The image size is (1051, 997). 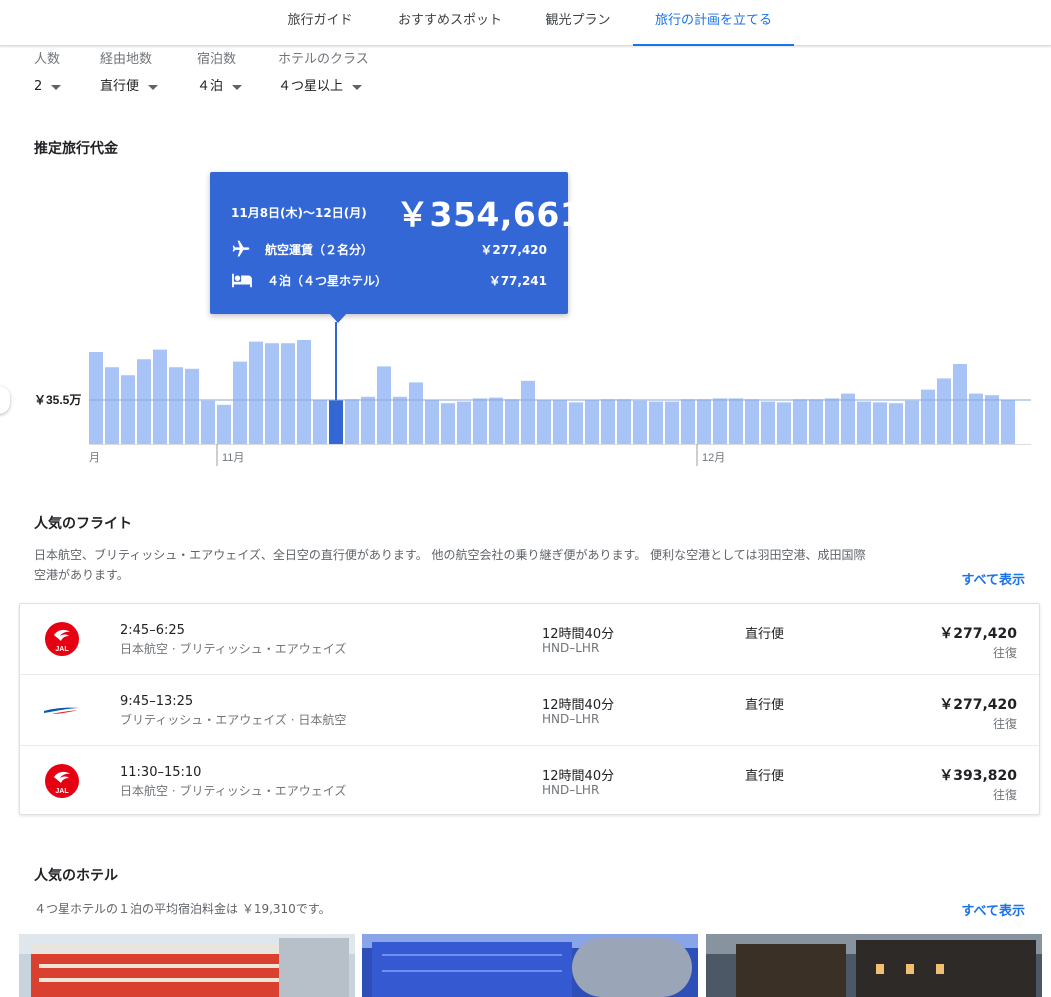 What do you see at coordinates (320, 23) in the screenshot?
I see `tab-travel-guide: 旅行ガイド` at bounding box center [320, 23].